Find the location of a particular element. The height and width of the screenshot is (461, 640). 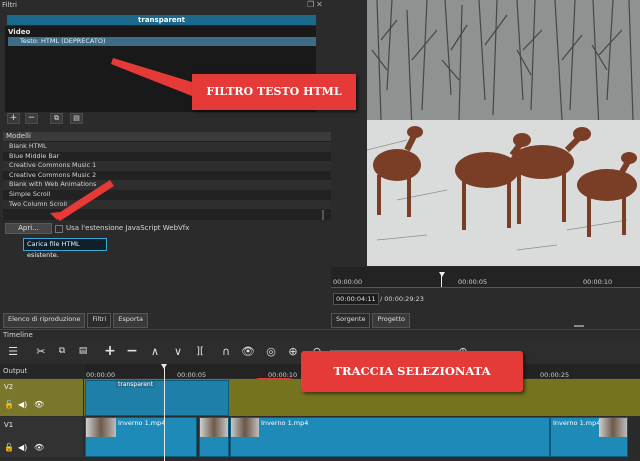

snap-magnet-icon: ∩ is located at coordinates (226, 351).